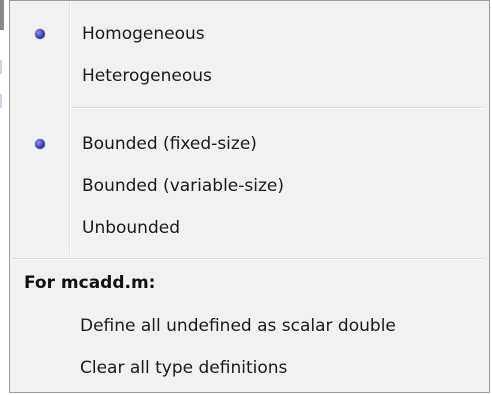 The height and width of the screenshot is (395, 492). I want to click on menu-item-label: Define all undefined as scalar double, so click(238, 326).